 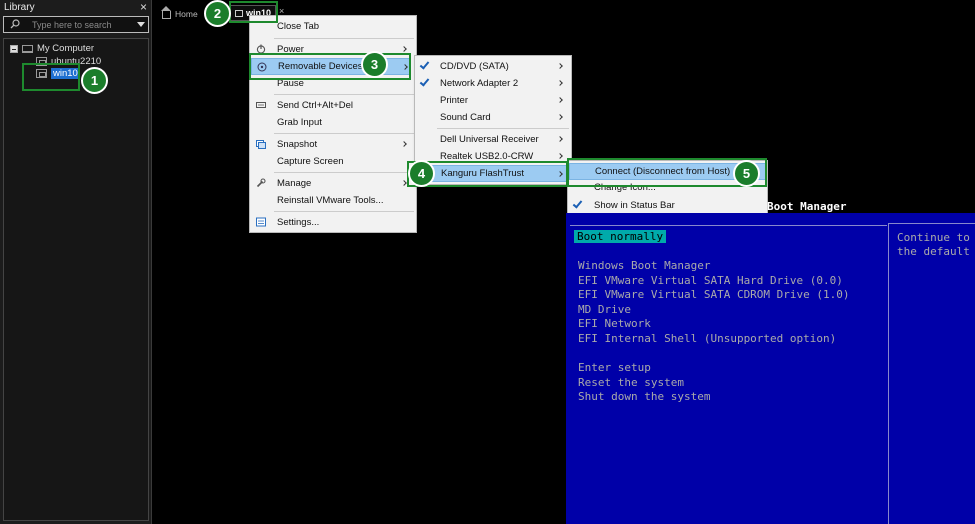 I want to click on menu-label: Printer, so click(x=454, y=100).